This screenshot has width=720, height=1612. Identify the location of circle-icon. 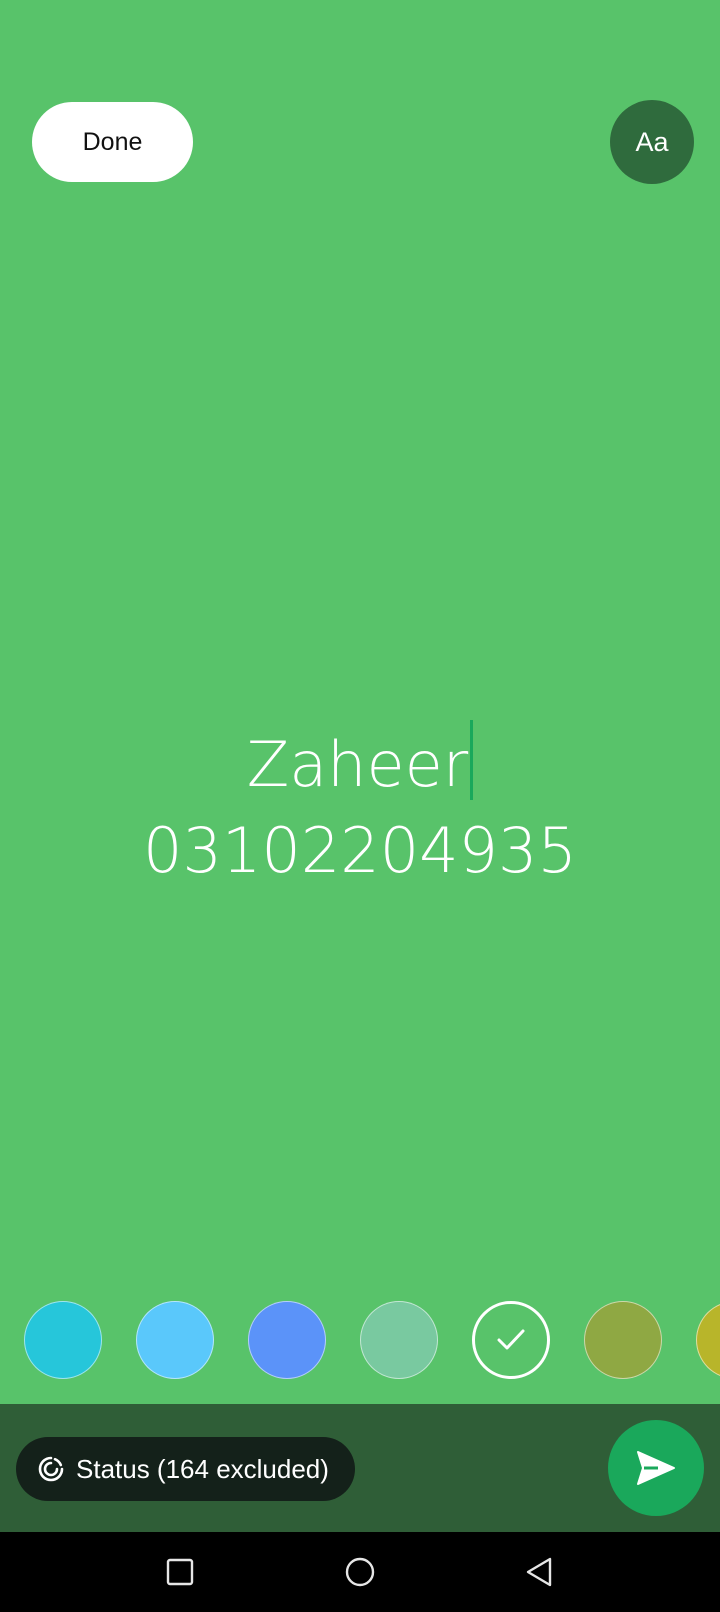
(360, 1572).